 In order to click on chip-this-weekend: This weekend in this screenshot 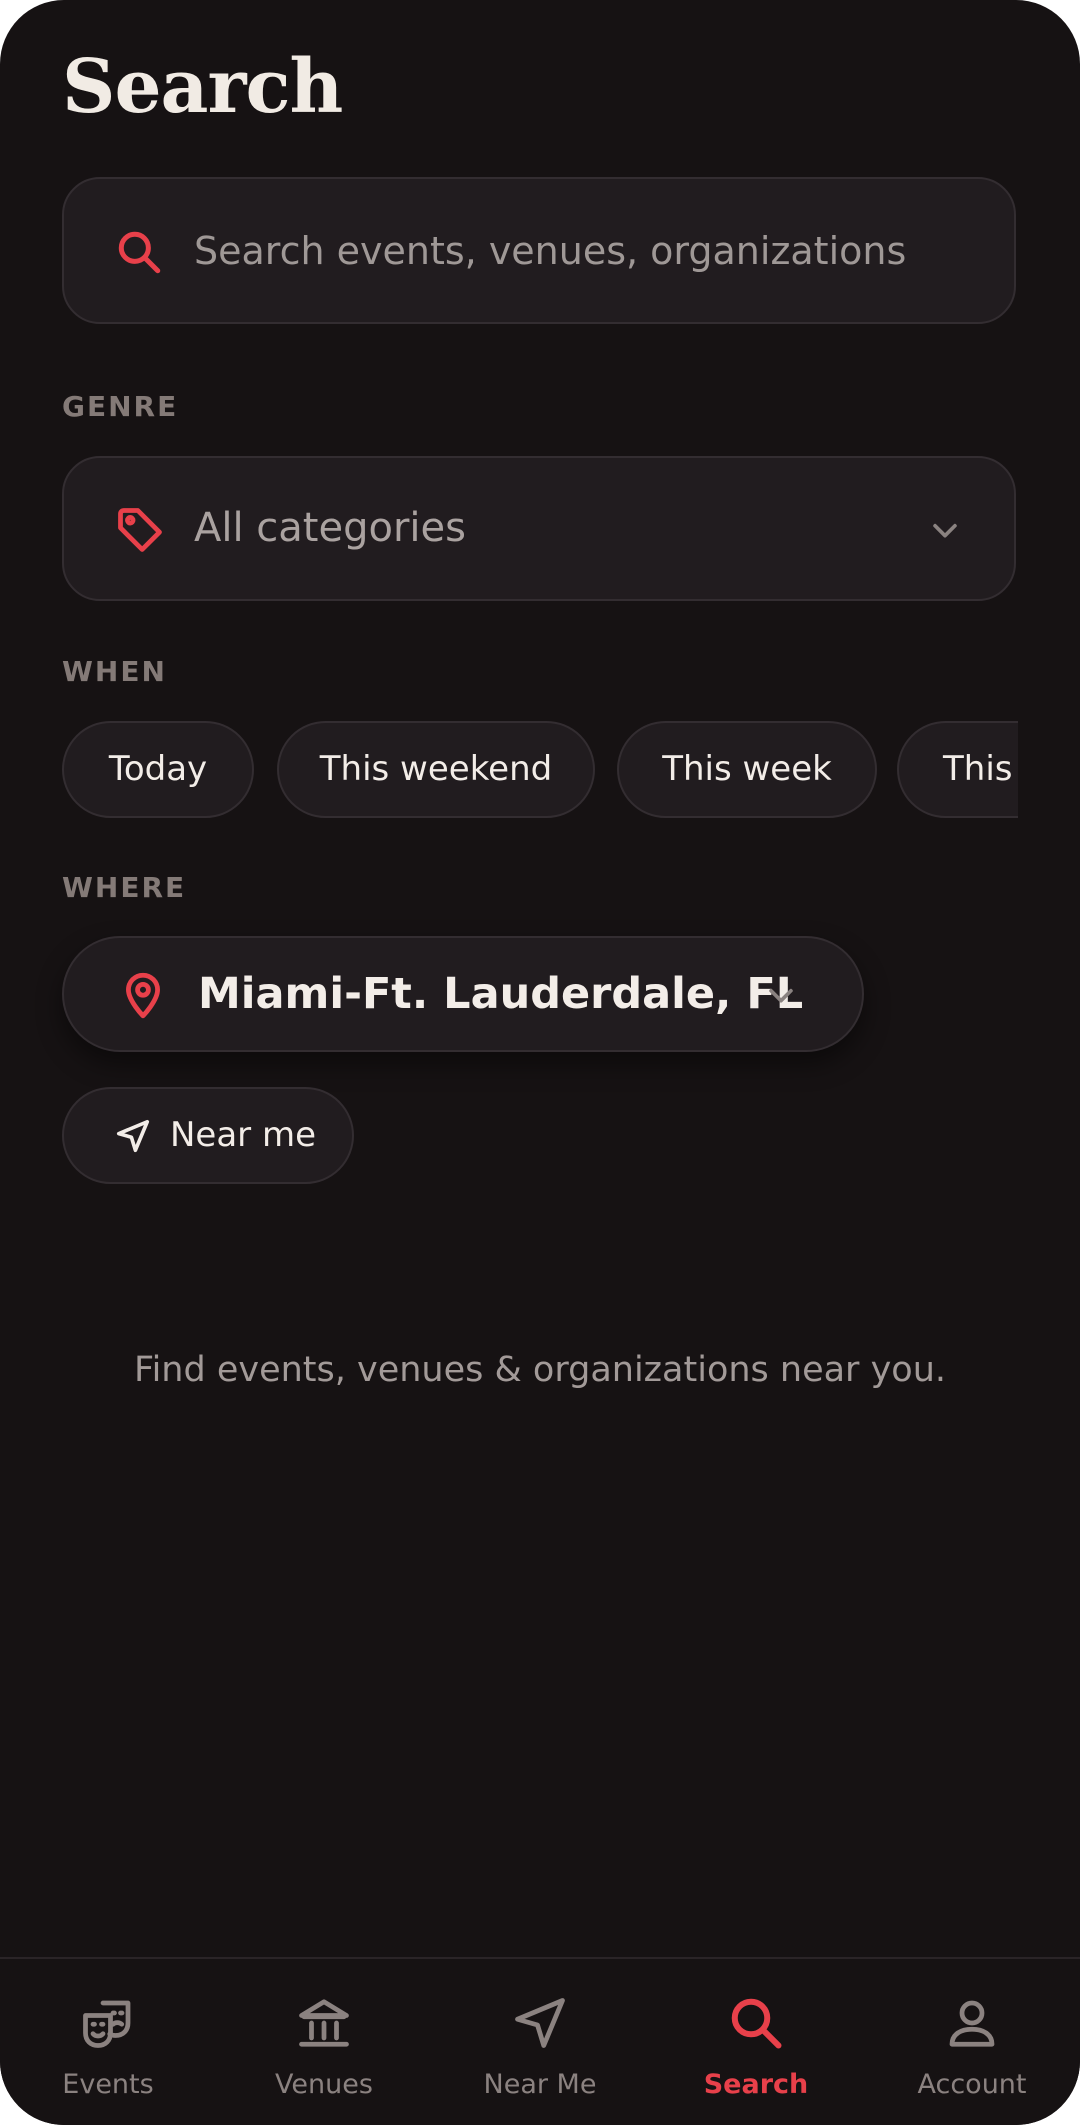, I will do `click(436, 769)`.